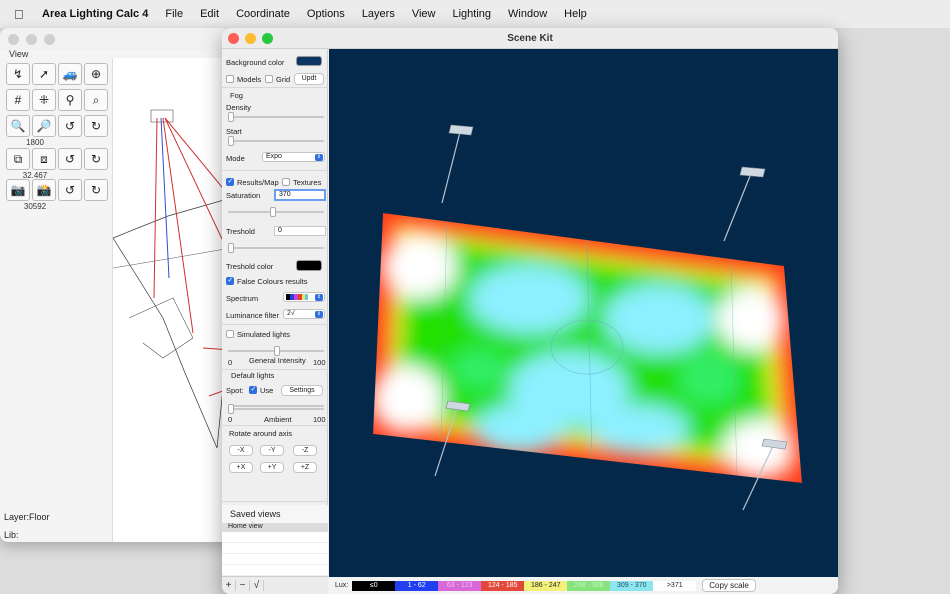 The image size is (950, 594). Describe the element at coordinates (266, 281) in the screenshot. I see `false-colours-option: False Colours results` at that location.